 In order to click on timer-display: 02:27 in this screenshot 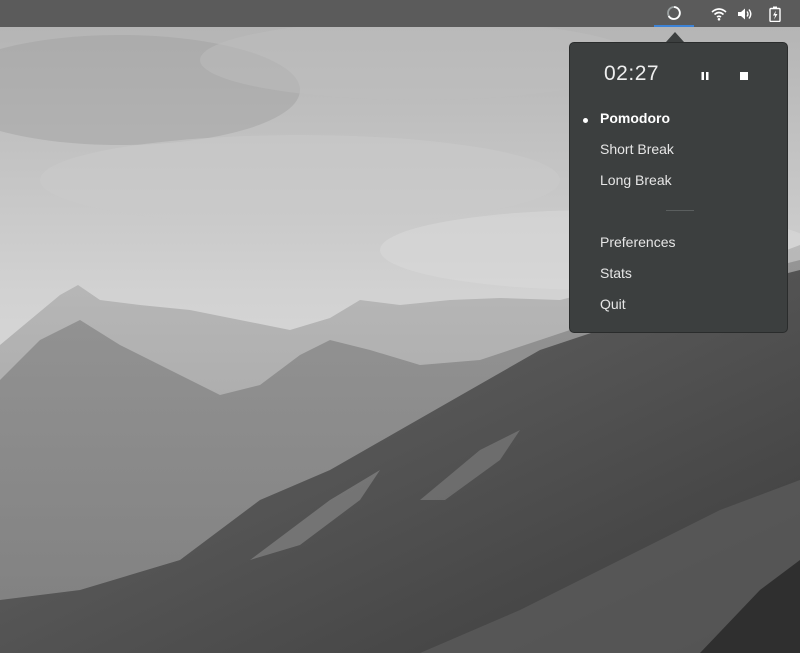, I will do `click(632, 73)`.